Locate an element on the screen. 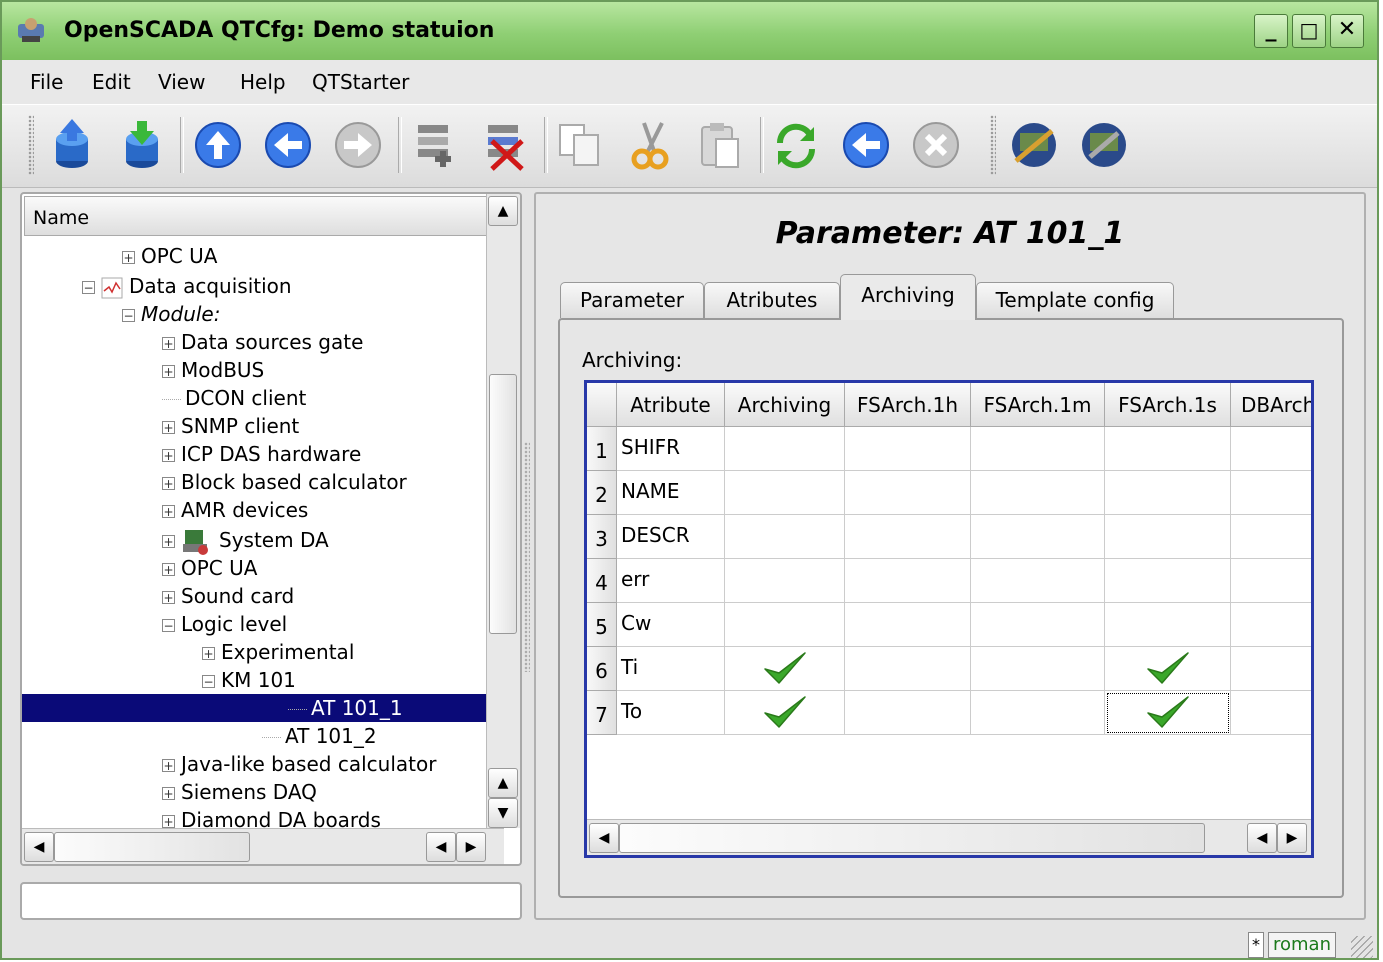 The width and height of the screenshot is (1383, 962). tree-item: DCON client is located at coordinates (234, 398).